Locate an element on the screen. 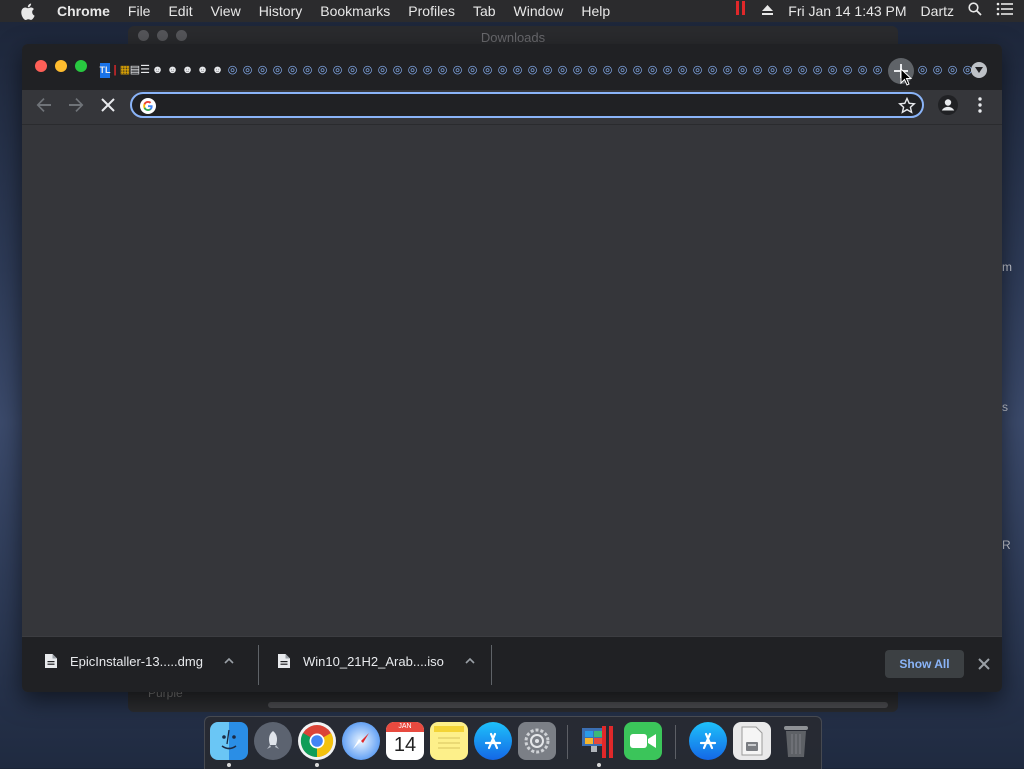 The height and width of the screenshot is (769, 1024). system-preferences-icon is located at coordinates (537, 741).